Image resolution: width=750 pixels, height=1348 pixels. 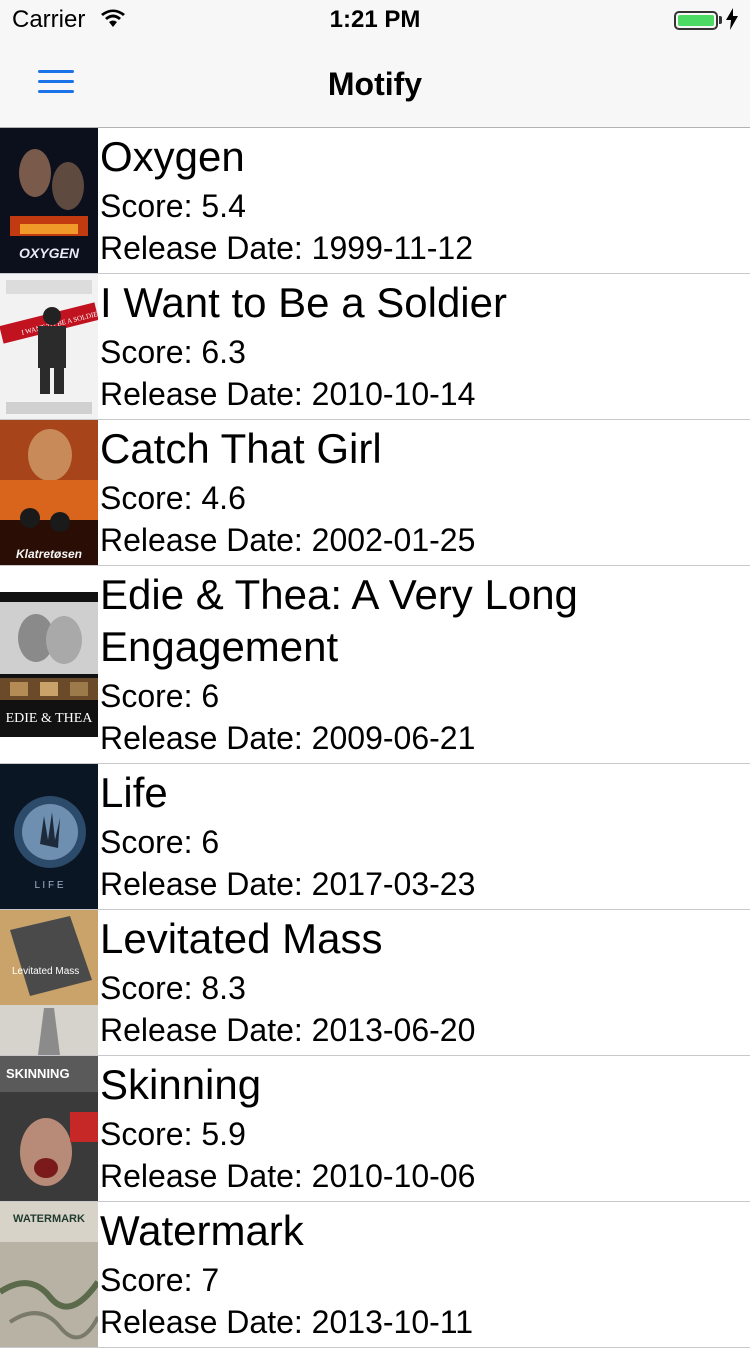 I want to click on battery-nub, so click(x=720, y=20).